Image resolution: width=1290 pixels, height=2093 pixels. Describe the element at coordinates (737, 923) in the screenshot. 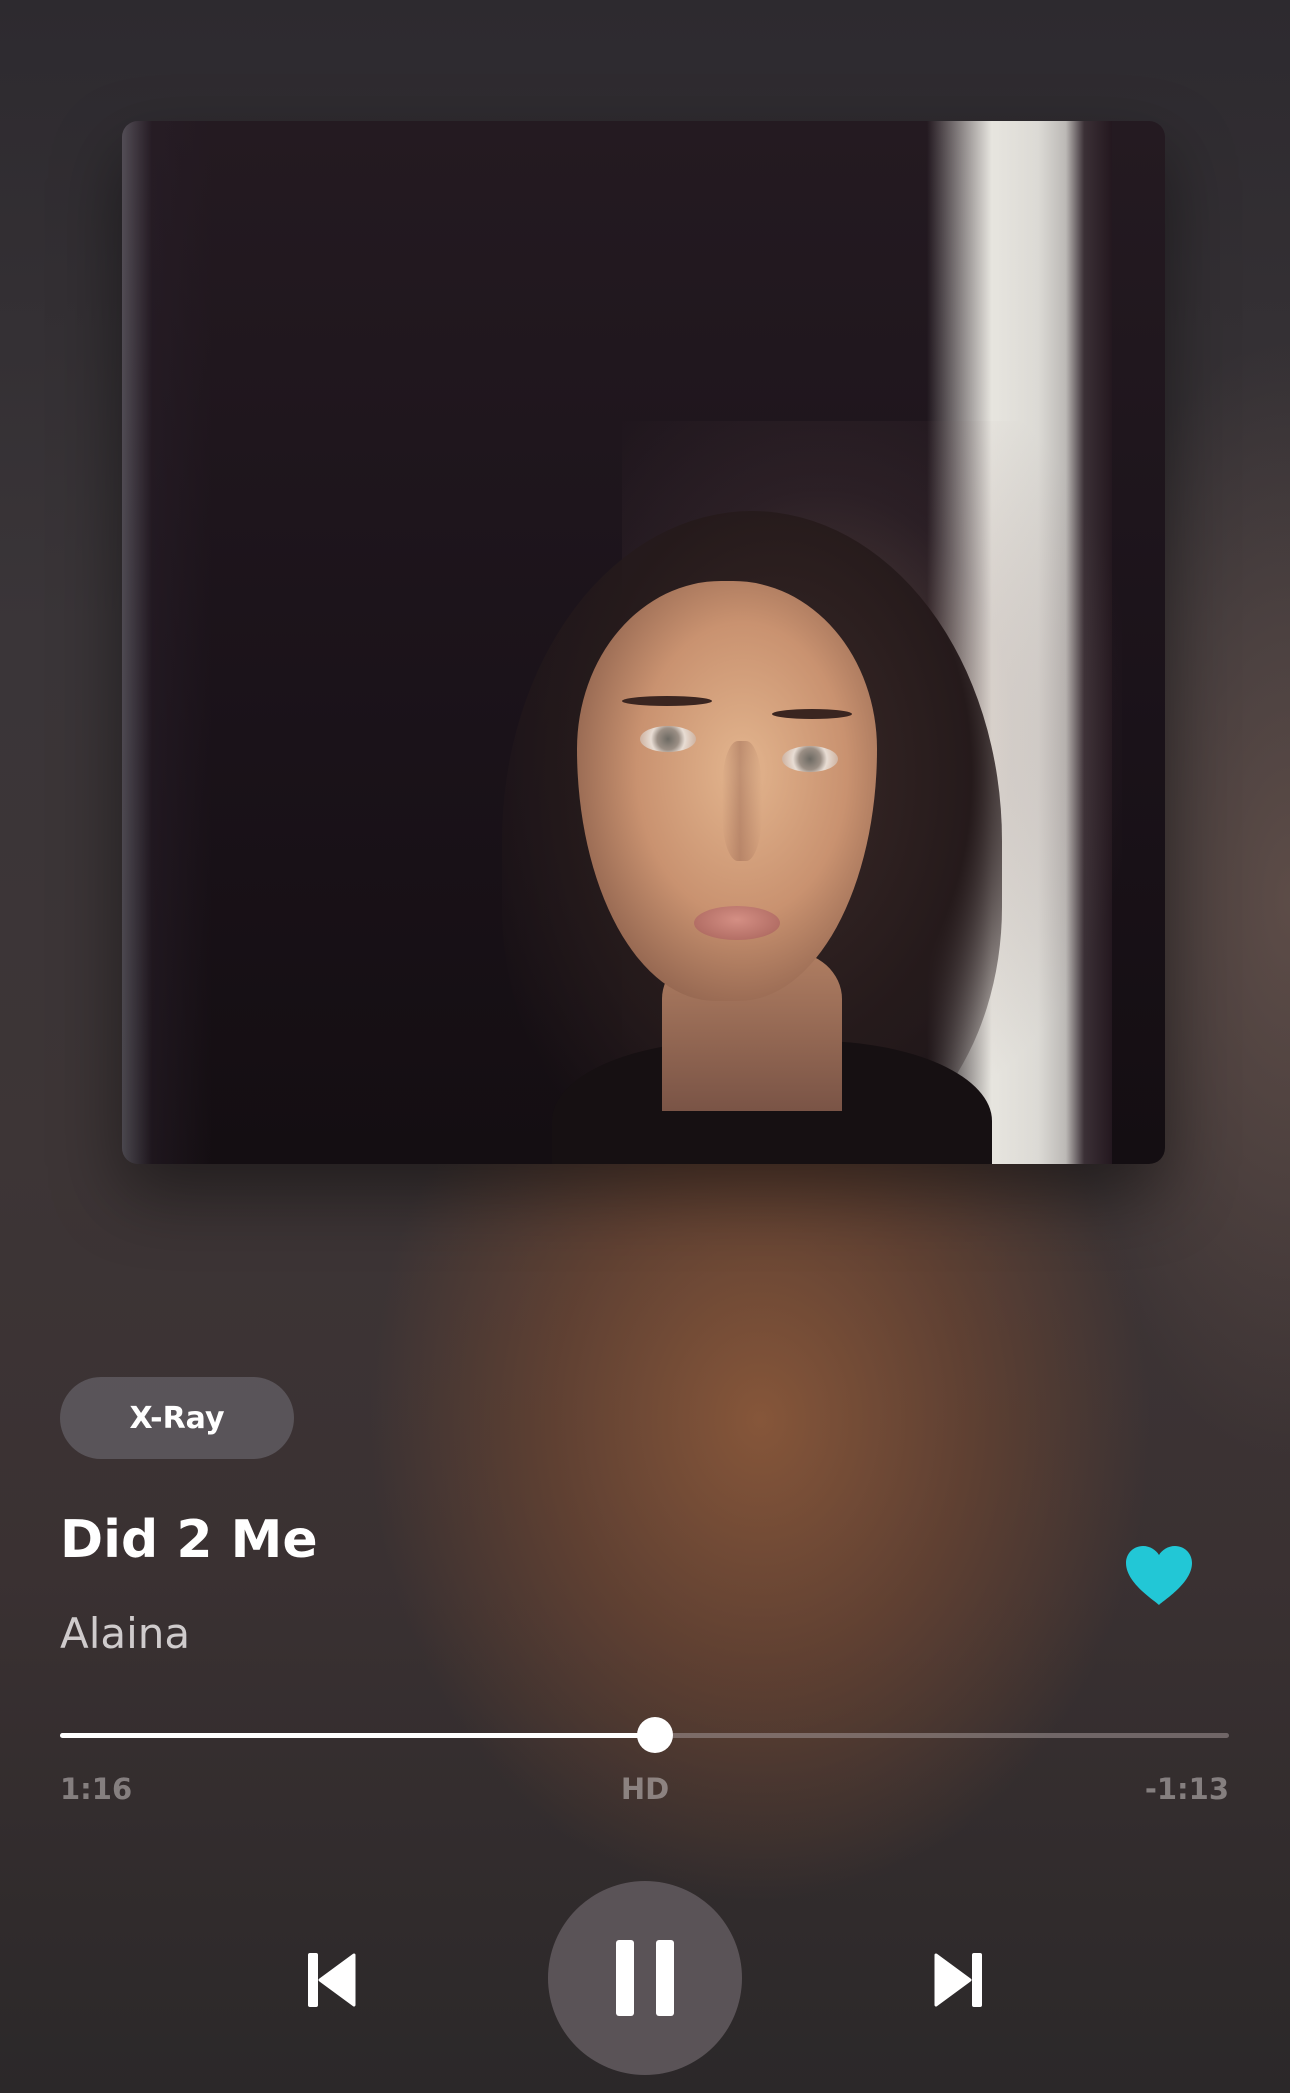

I see `album-art-lips` at that location.